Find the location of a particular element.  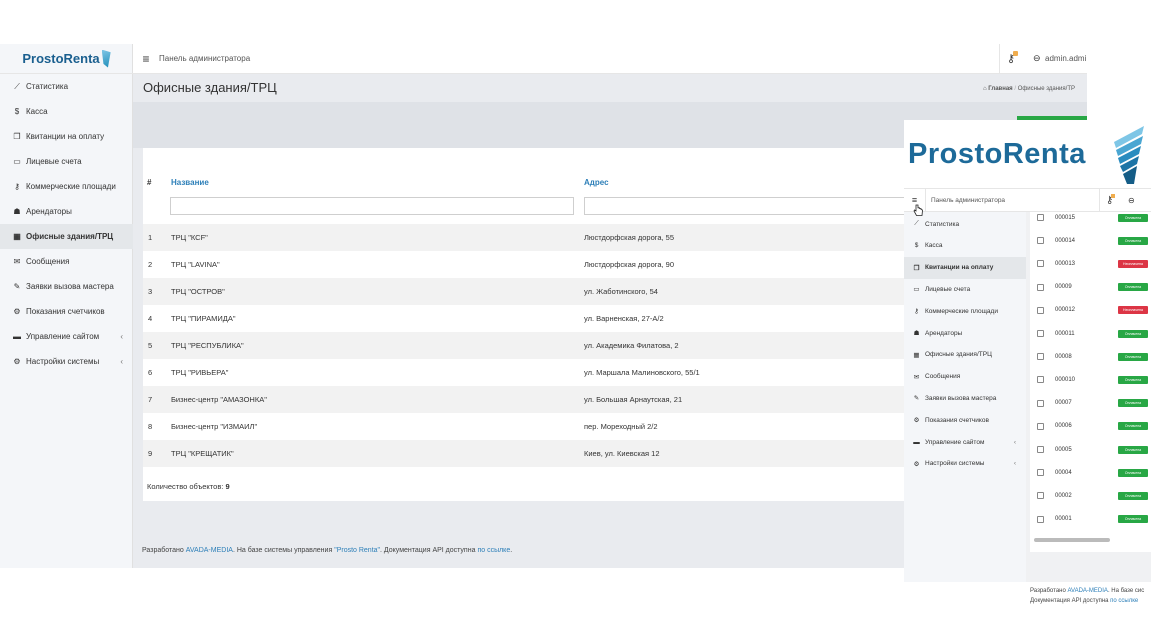

overlay-sidebar-item-10: ▬ Управление сайтом ‹ is located at coordinates (965, 442).